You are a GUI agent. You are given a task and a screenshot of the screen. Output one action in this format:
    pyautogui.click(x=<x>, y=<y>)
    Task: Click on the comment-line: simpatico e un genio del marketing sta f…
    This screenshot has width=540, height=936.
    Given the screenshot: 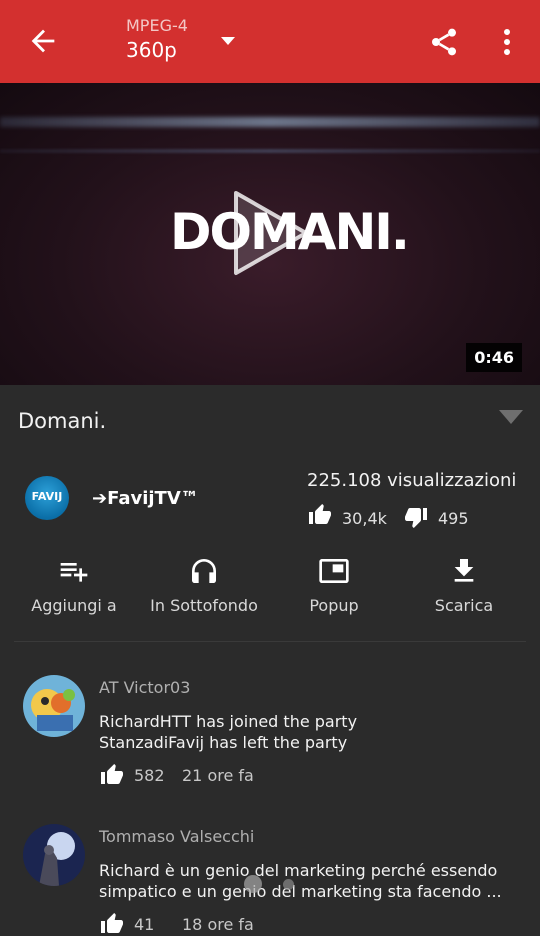 What is the action you would take?
    pyautogui.click(x=300, y=891)
    